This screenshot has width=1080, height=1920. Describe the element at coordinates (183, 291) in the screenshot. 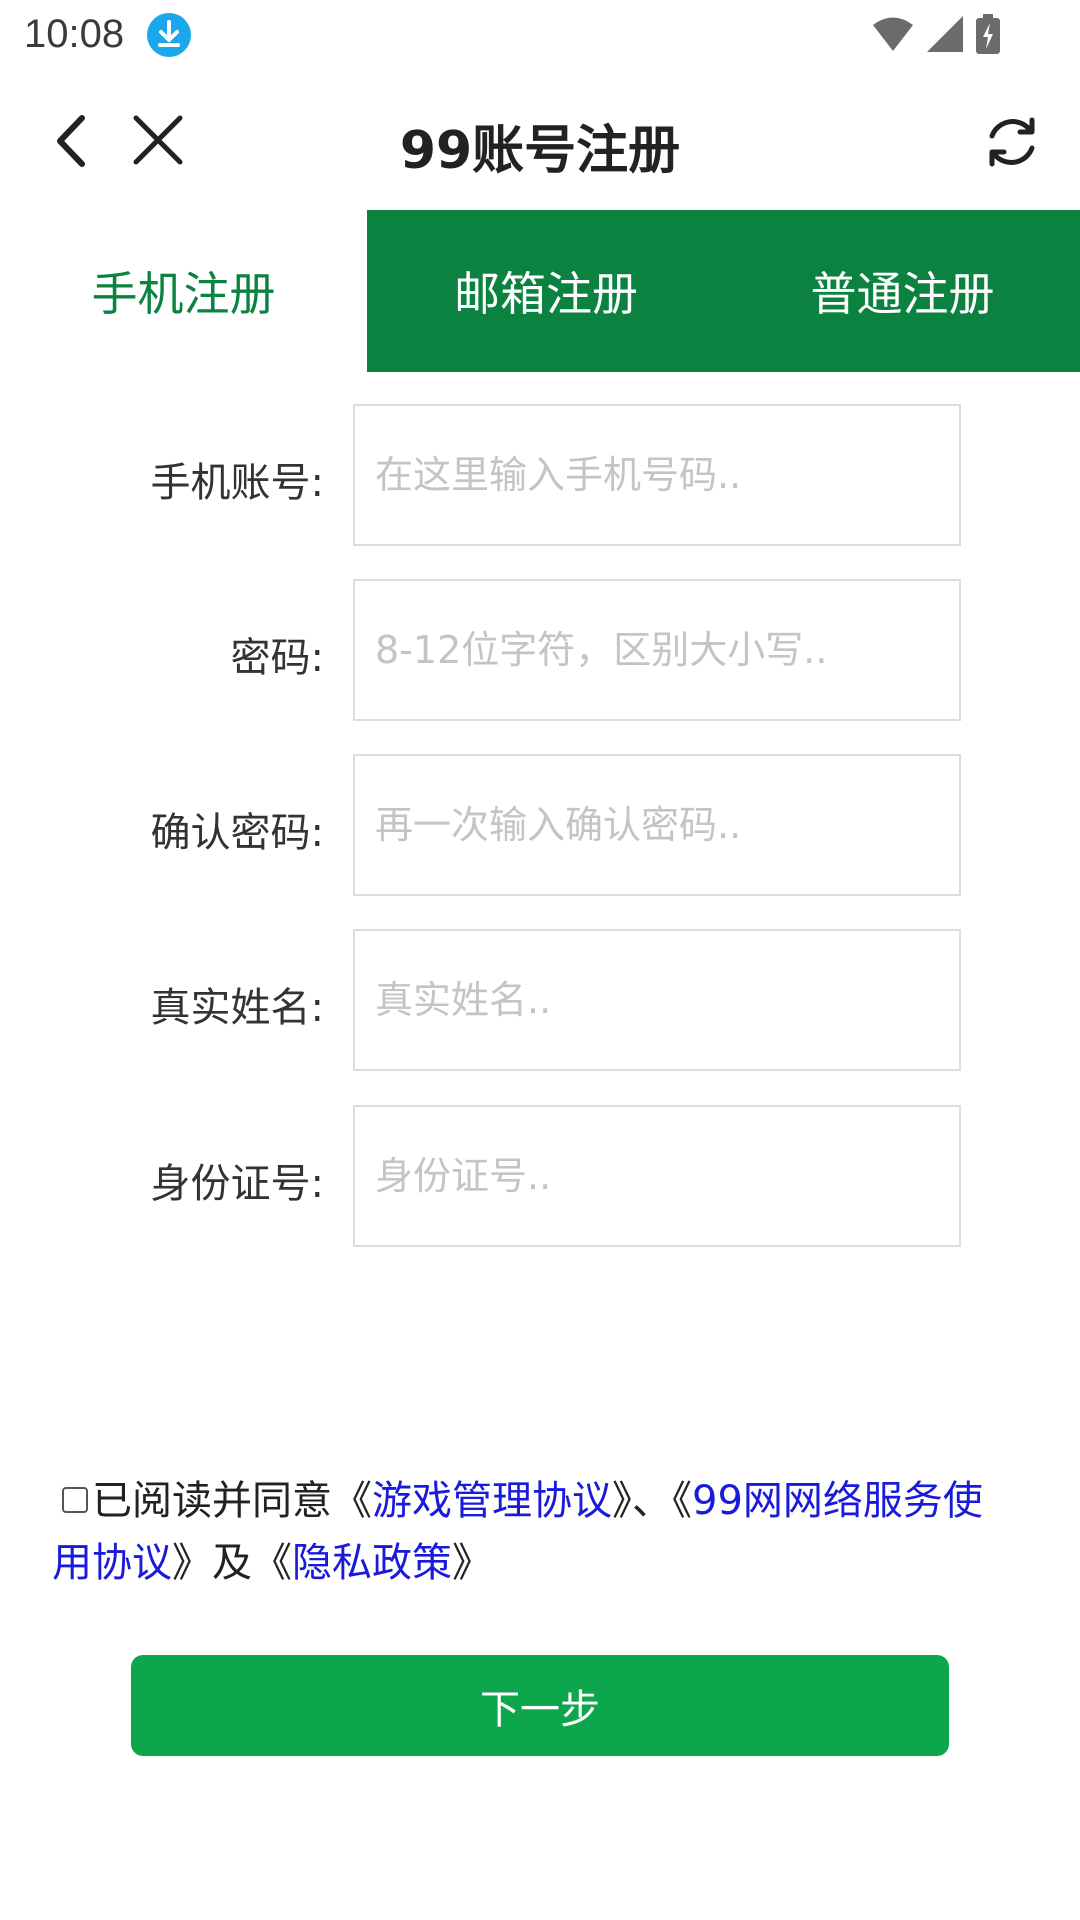

I see `tab-phone-register: 手机注册` at that location.